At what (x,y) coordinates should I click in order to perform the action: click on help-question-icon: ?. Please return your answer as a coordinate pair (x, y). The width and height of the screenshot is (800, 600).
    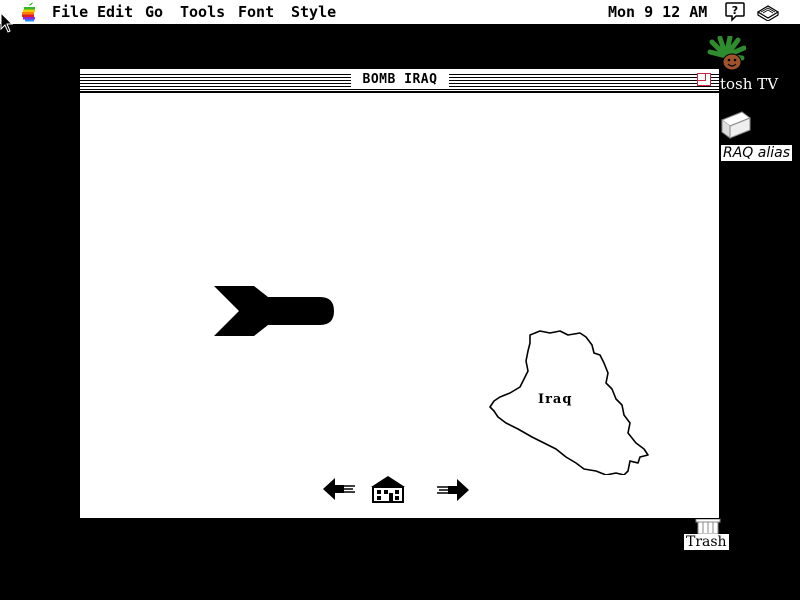
    Looking at the image, I should click on (735, 12).